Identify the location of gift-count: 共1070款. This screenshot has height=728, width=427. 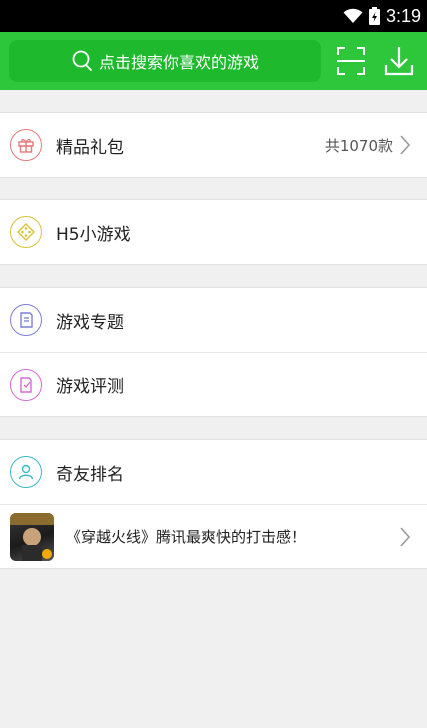
(358, 145).